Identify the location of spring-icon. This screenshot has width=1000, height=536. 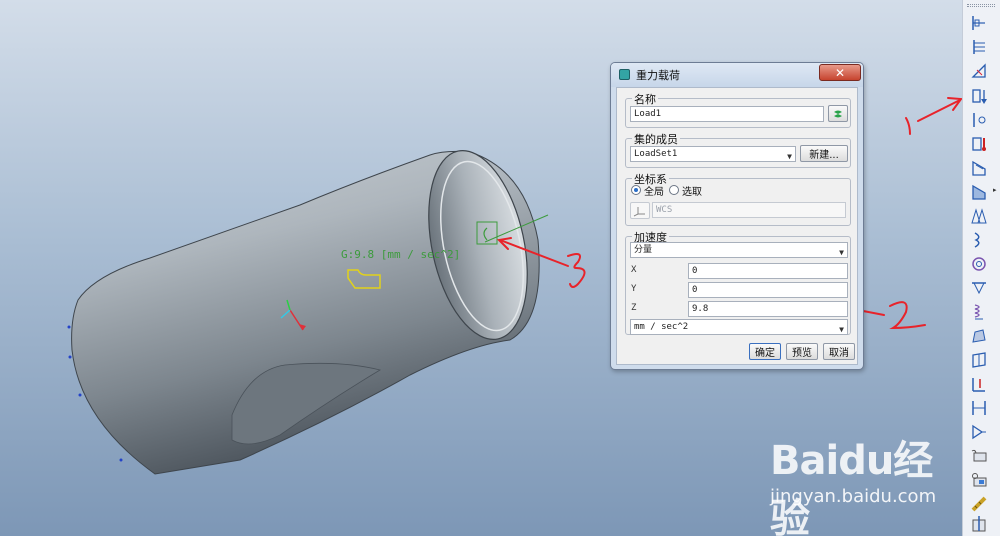
(979, 264).